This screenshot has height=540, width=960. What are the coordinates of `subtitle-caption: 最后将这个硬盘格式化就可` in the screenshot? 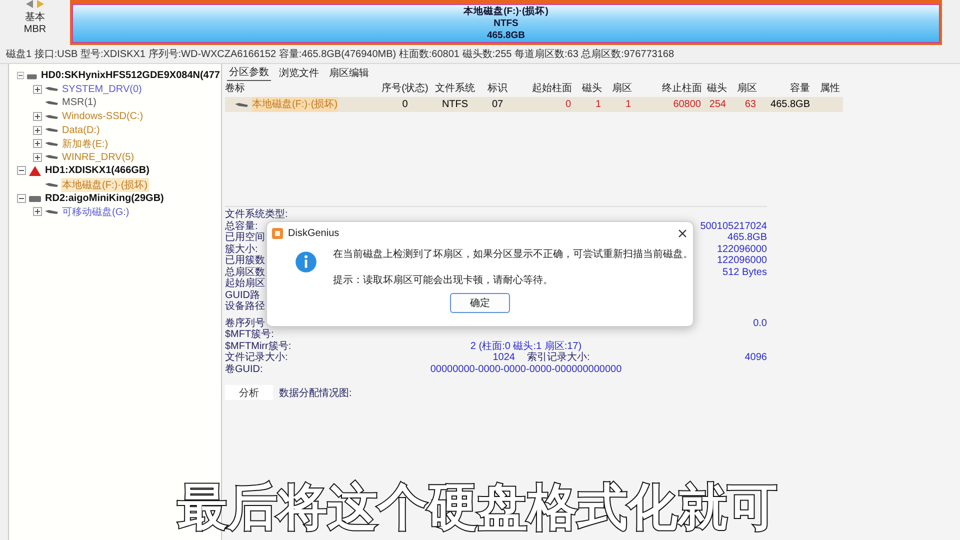 It's located at (478, 507).